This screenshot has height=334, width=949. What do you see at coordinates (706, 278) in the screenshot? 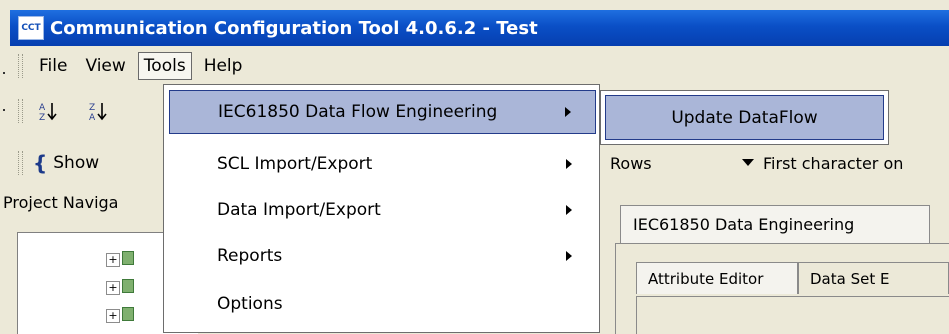
I see `subtab-label: Attribute Editor` at bounding box center [706, 278].